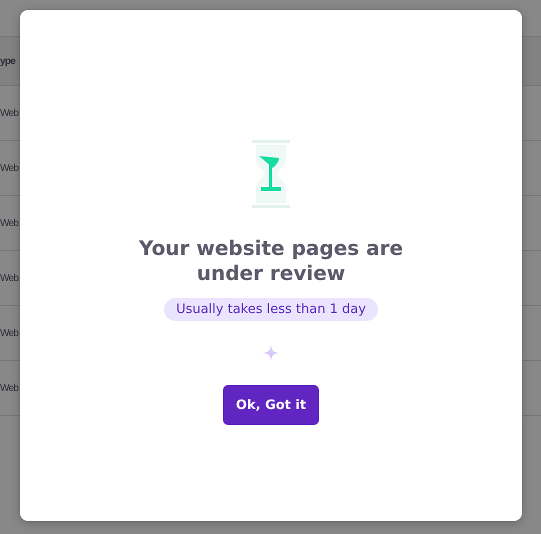  I want to click on sparkle-icon, so click(271, 353).